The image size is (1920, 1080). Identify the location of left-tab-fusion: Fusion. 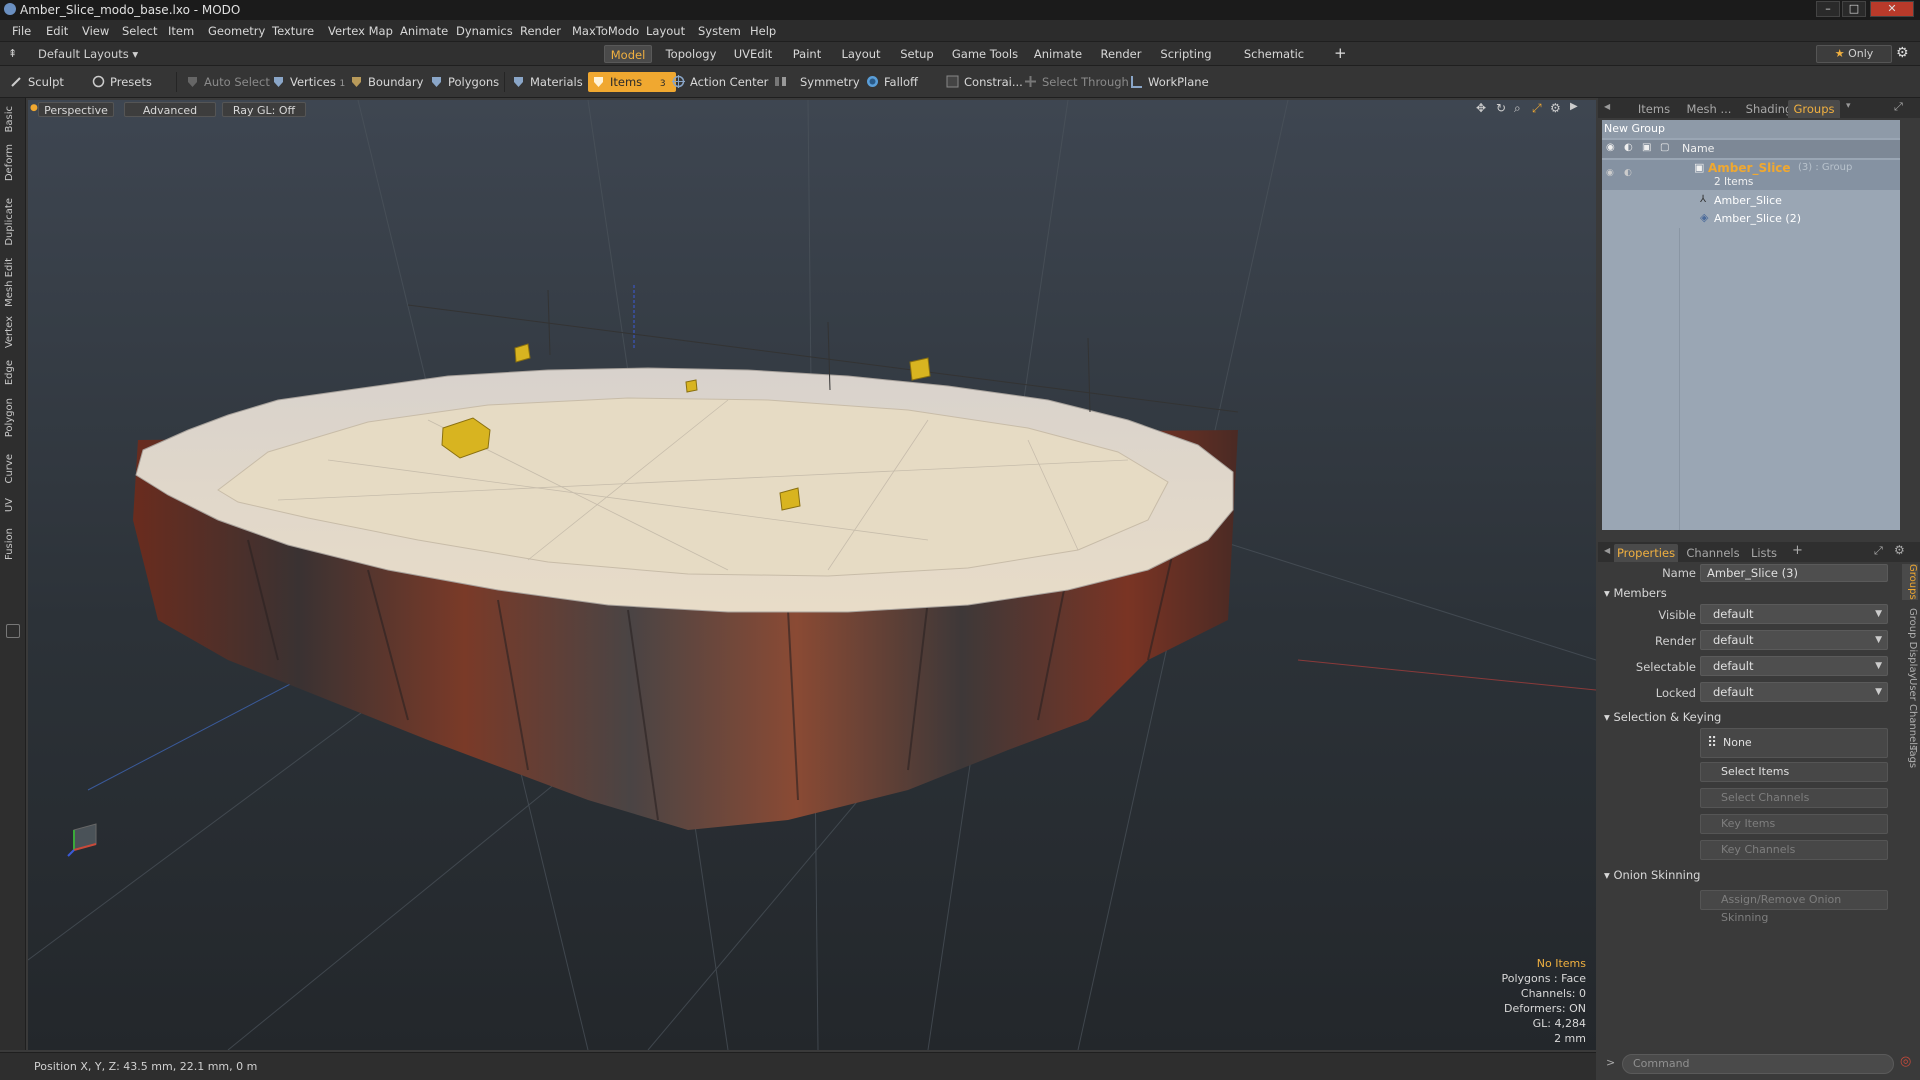
(12, 544).